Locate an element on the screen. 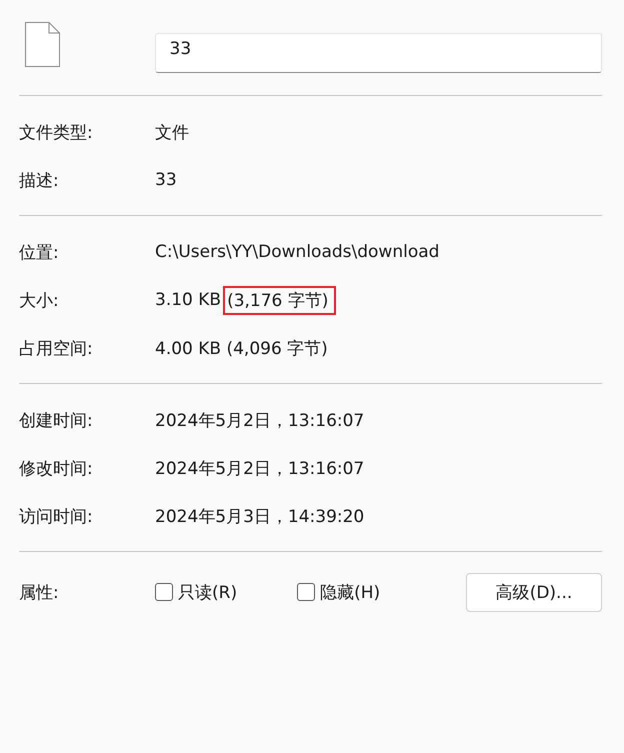 The height and width of the screenshot is (753, 624). checkbox-label: 只读(R) is located at coordinates (208, 593).